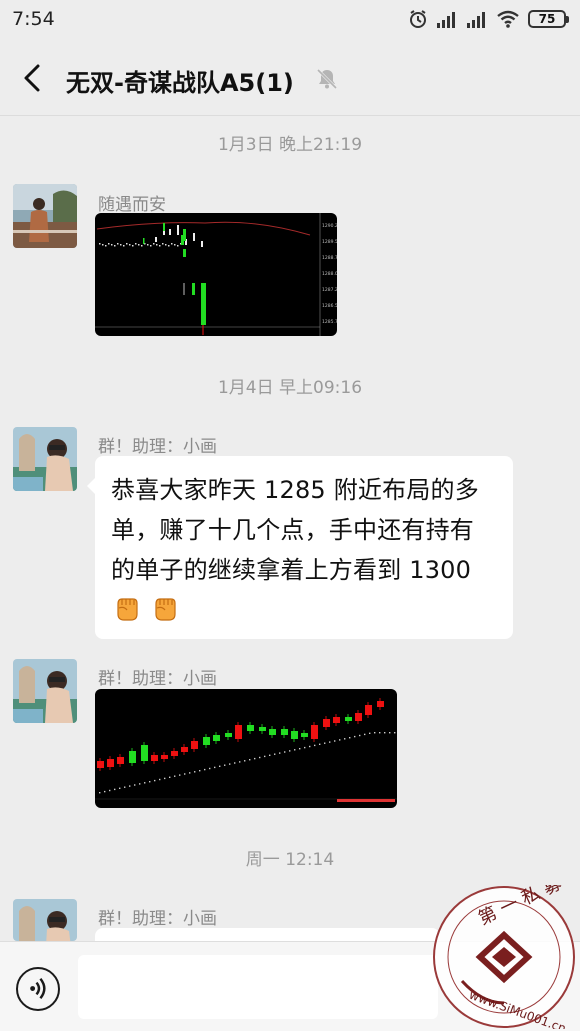 This screenshot has height=1031, width=580. What do you see at coordinates (295, 490) in the screenshot?
I see `message-line: 恭喜大家昨天 1285 附近布局的多` at bounding box center [295, 490].